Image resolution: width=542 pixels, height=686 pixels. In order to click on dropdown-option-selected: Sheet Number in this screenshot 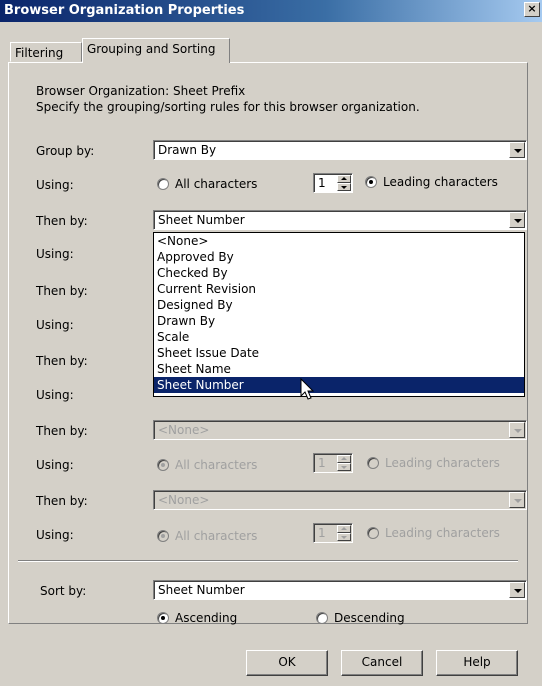, I will do `click(339, 385)`.